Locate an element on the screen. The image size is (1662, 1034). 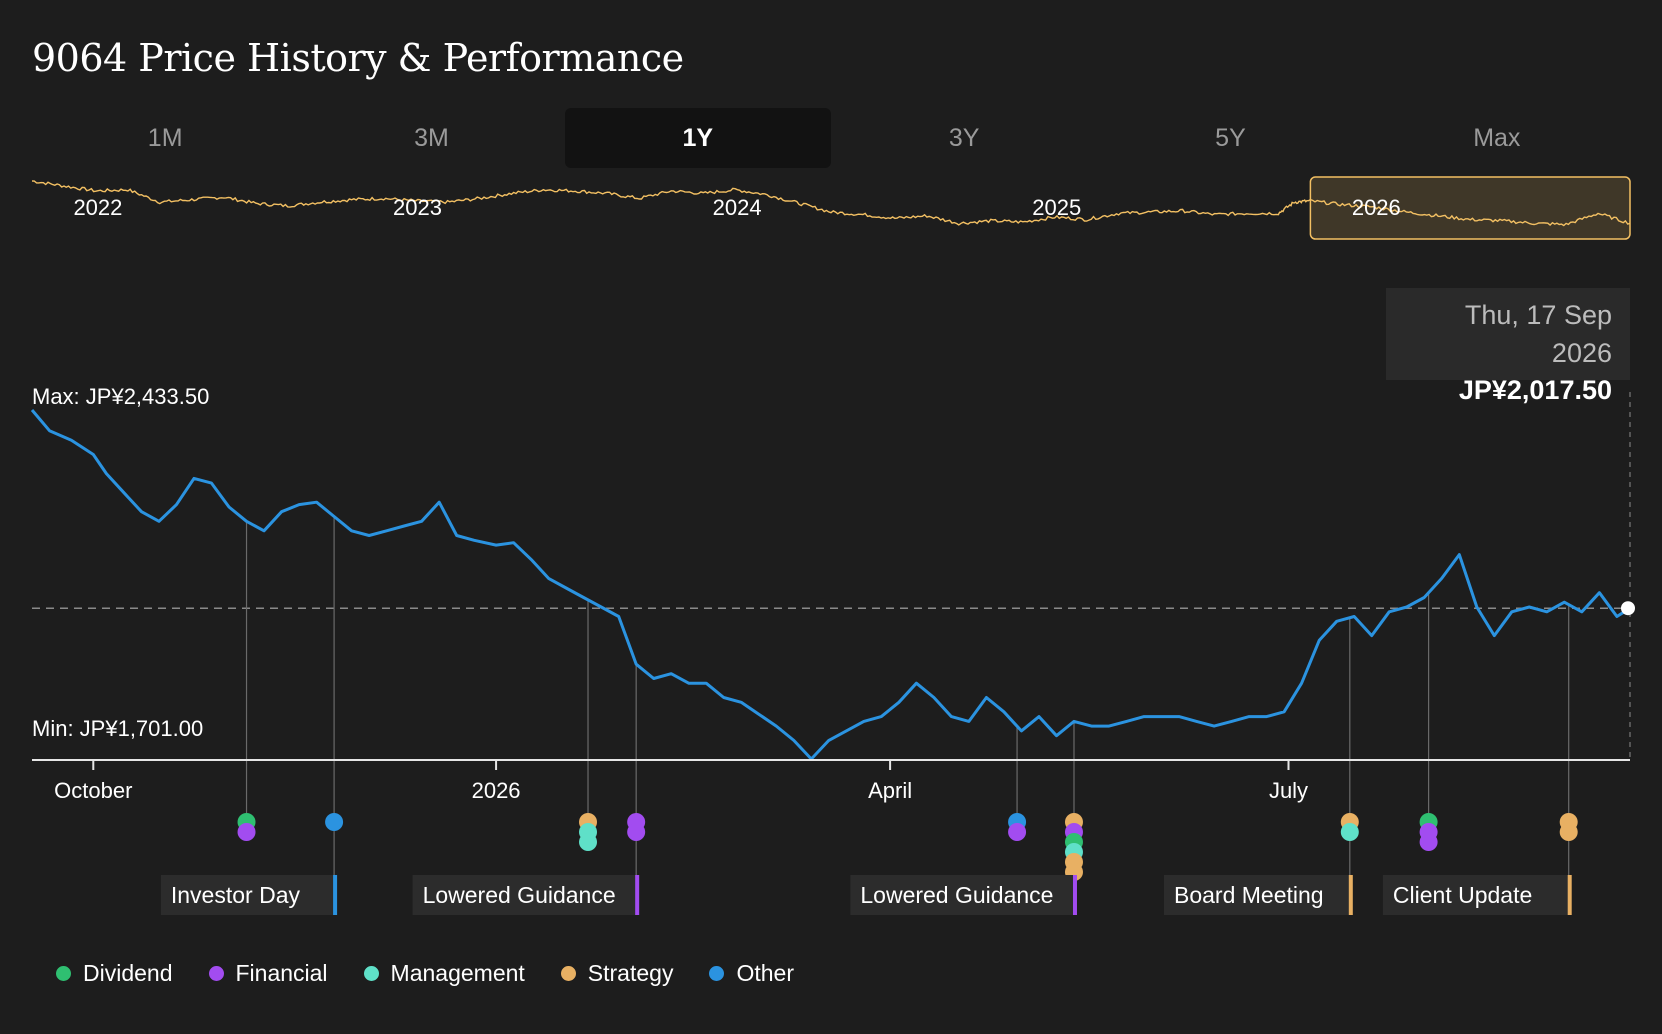
x-axis-tick-label: October is located at coordinates (93, 790).